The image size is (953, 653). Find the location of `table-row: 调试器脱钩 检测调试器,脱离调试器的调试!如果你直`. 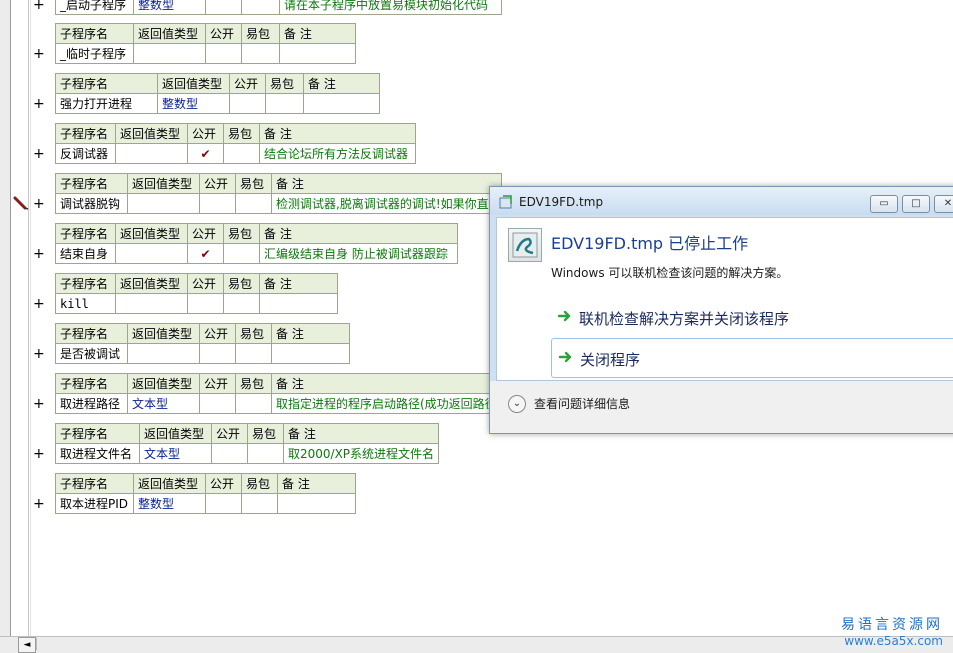

table-row: 调试器脱钩 检测调试器,脱离调试器的调试!如果你直 is located at coordinates (278, 203).